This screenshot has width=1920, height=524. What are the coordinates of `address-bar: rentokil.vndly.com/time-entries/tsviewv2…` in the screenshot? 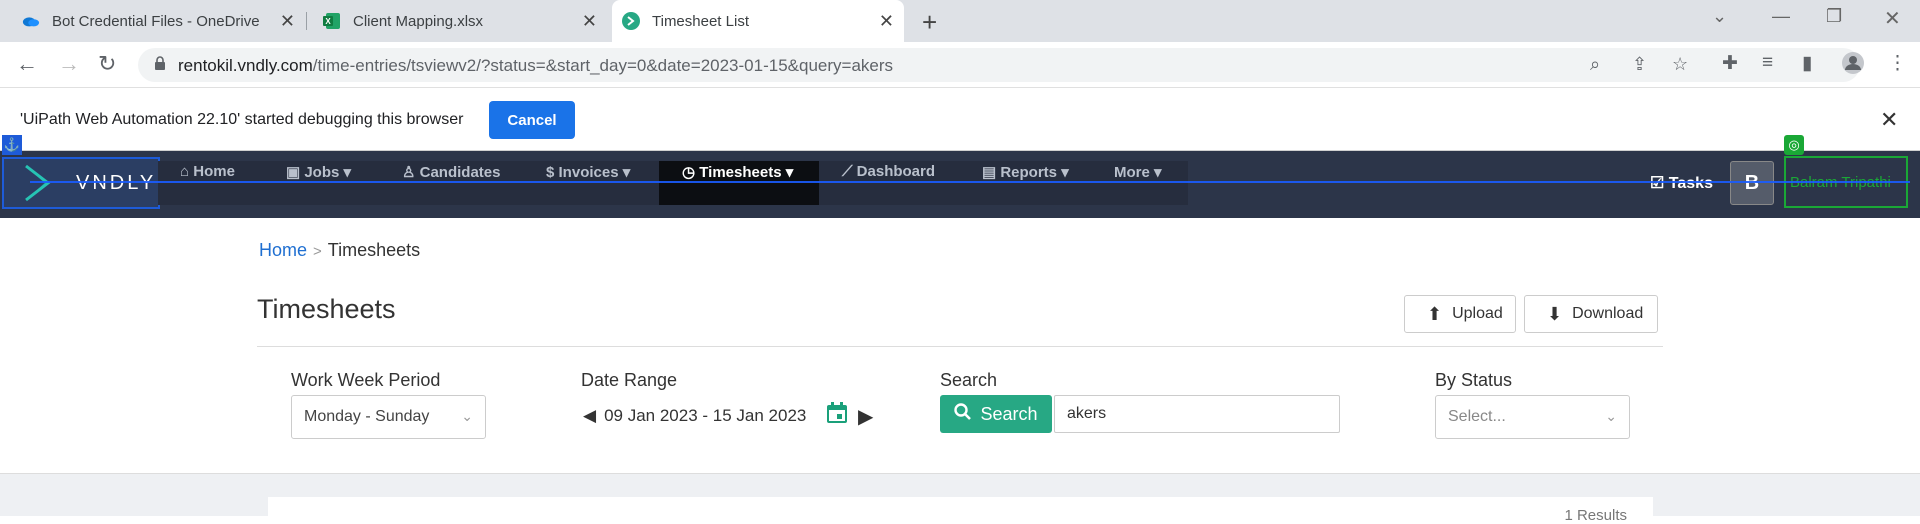 It's located at (999, 65).